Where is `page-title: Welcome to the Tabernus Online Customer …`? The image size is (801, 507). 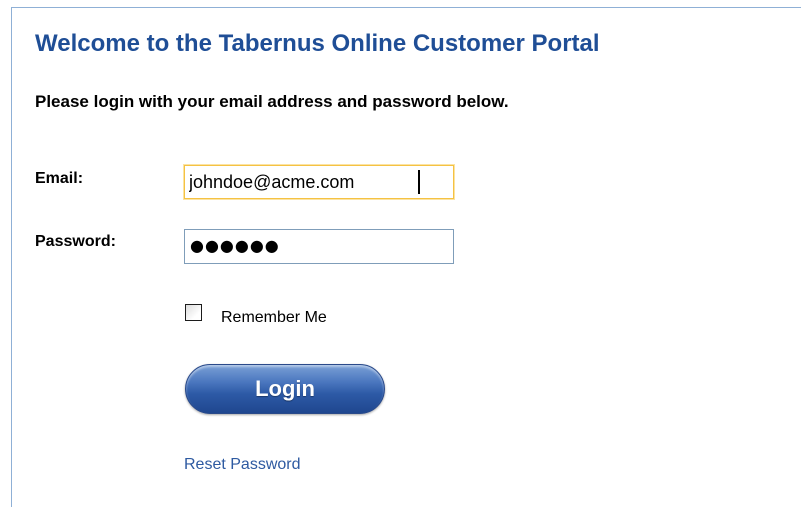
page-title: Welcome to the Tabernus Online Customer … is located at coordinates (317, 43).